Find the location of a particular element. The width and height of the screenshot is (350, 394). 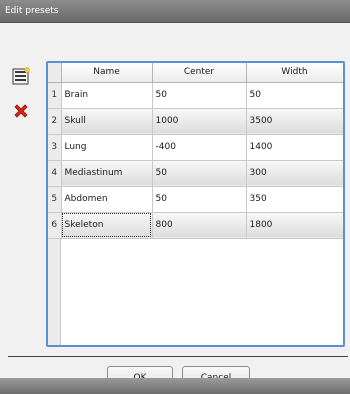

cell-center: 800 is located at coordinates (199, 225).